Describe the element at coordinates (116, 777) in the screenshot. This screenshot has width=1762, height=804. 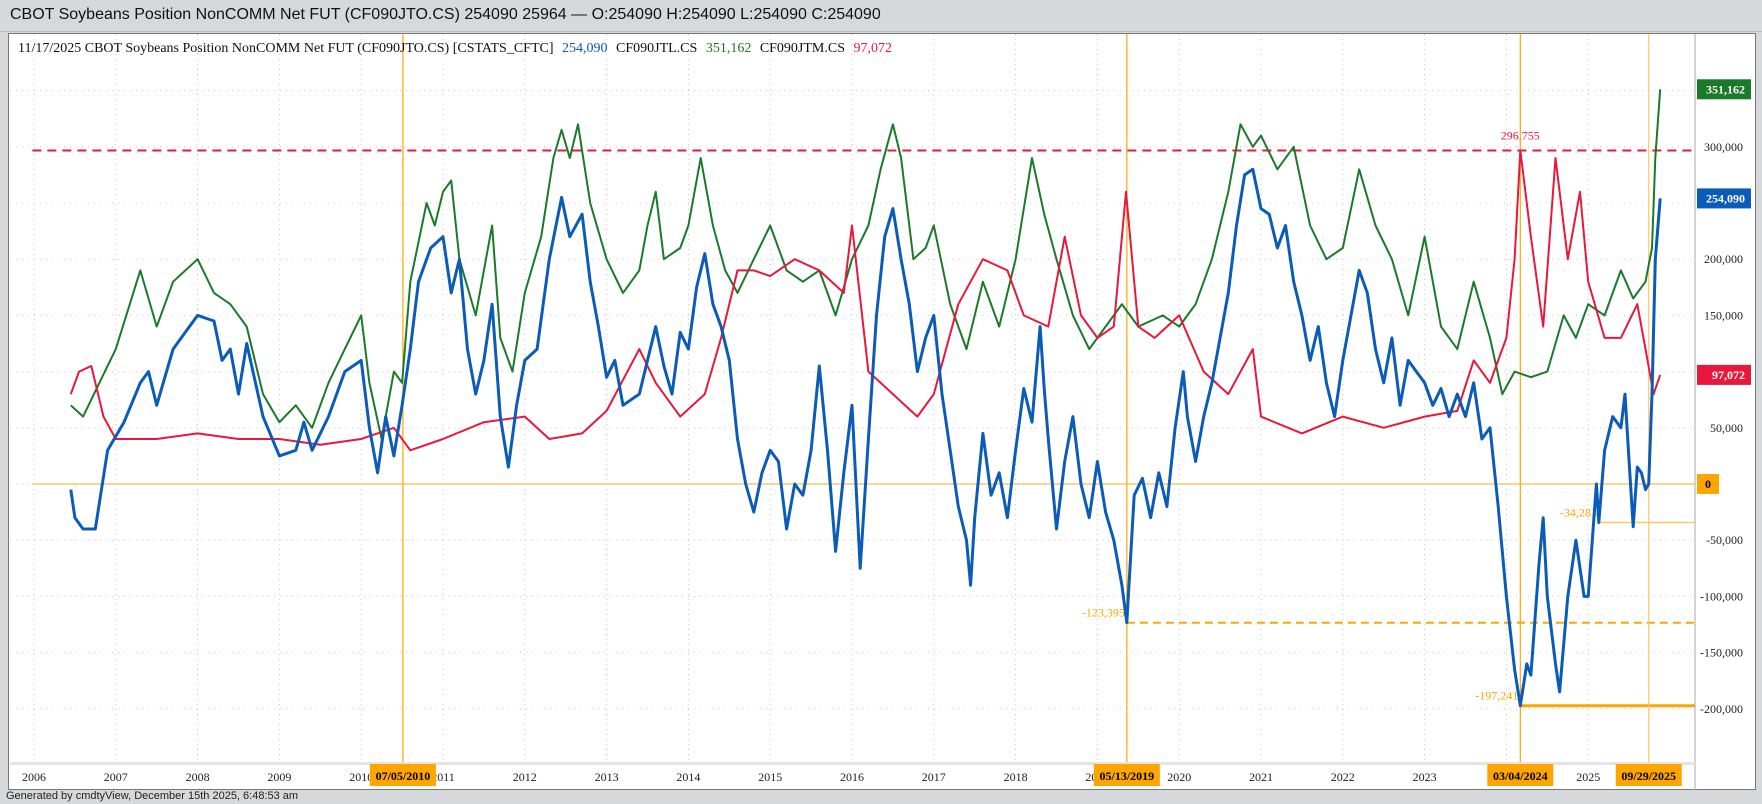
I see `x-tick-label: 2007` at that location.